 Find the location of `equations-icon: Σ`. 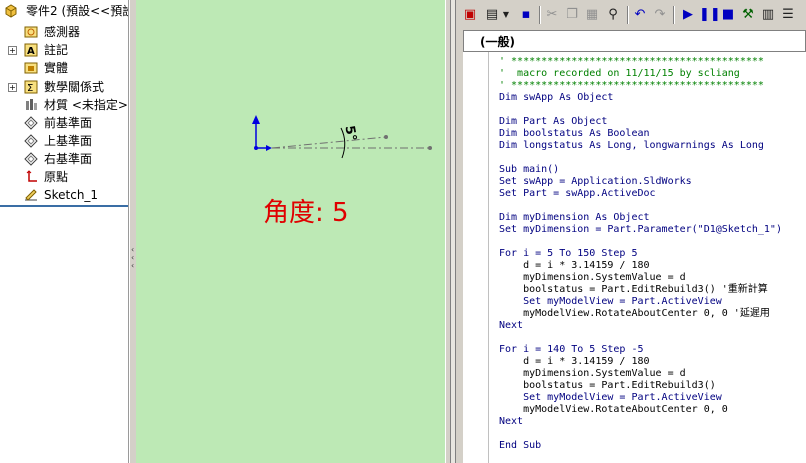

equations-icon: Σ is located at coordinates (31, 87).